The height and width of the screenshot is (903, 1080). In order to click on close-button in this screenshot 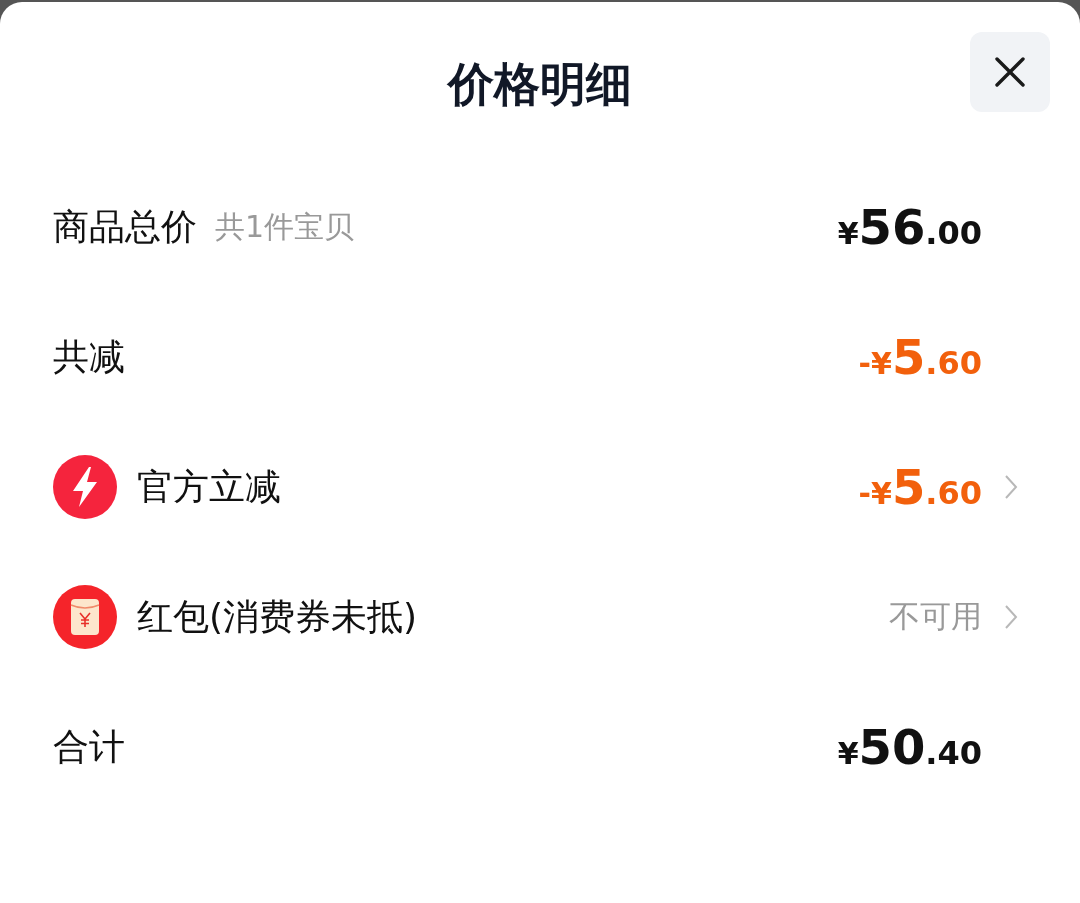, I will do `click(1010, 72)`.